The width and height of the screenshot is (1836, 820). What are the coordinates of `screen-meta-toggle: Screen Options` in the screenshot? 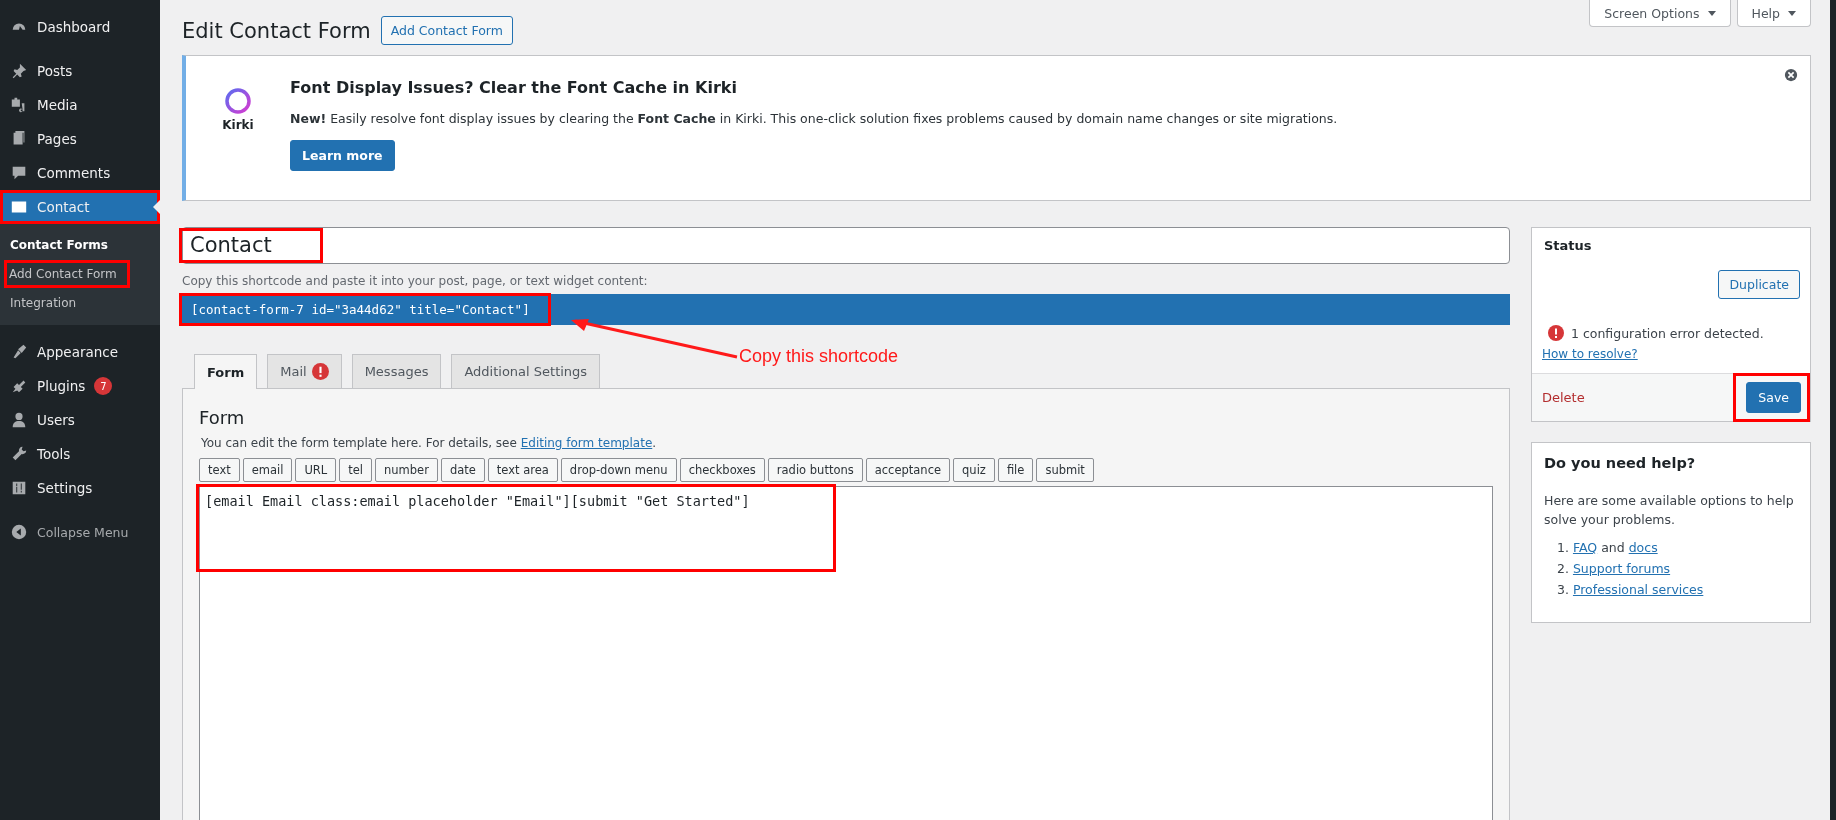 It's located at (1660, 13).